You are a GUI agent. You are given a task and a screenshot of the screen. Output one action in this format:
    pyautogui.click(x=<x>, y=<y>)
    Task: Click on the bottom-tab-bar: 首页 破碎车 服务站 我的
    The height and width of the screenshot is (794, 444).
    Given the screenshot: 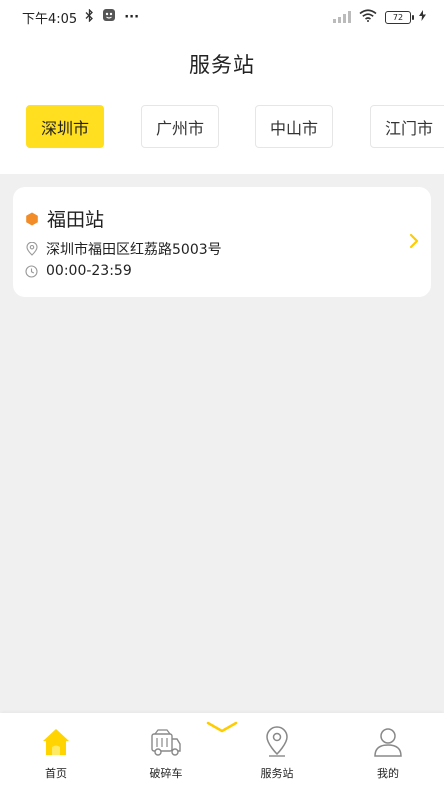 What is the action you would take?
    pyautogui.click(x=222, y=753)
    